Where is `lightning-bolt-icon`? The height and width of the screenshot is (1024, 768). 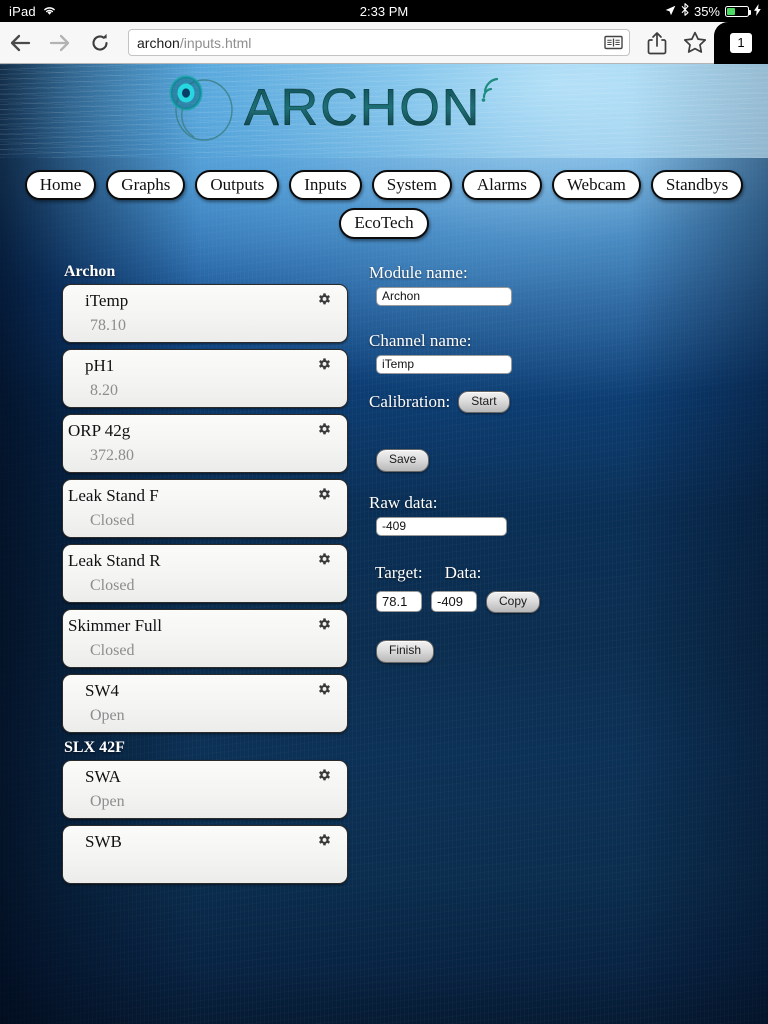
lightning-bolt-icon is located at coordinates (757, 11).